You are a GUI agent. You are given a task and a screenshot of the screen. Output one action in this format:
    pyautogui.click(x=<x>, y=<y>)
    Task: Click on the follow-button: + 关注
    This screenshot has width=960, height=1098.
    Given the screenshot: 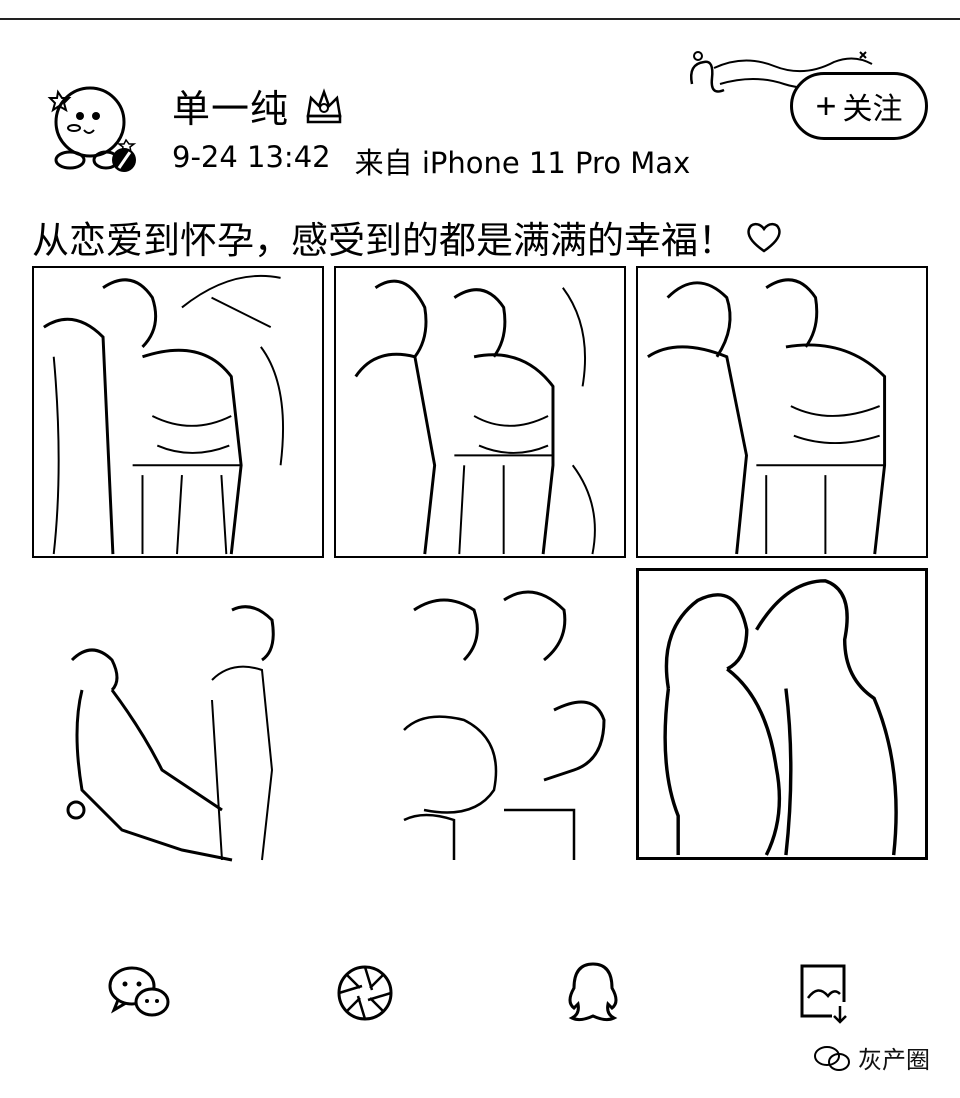 What is the action you would take?
    pyautogui.click(x=859, y=106)
    